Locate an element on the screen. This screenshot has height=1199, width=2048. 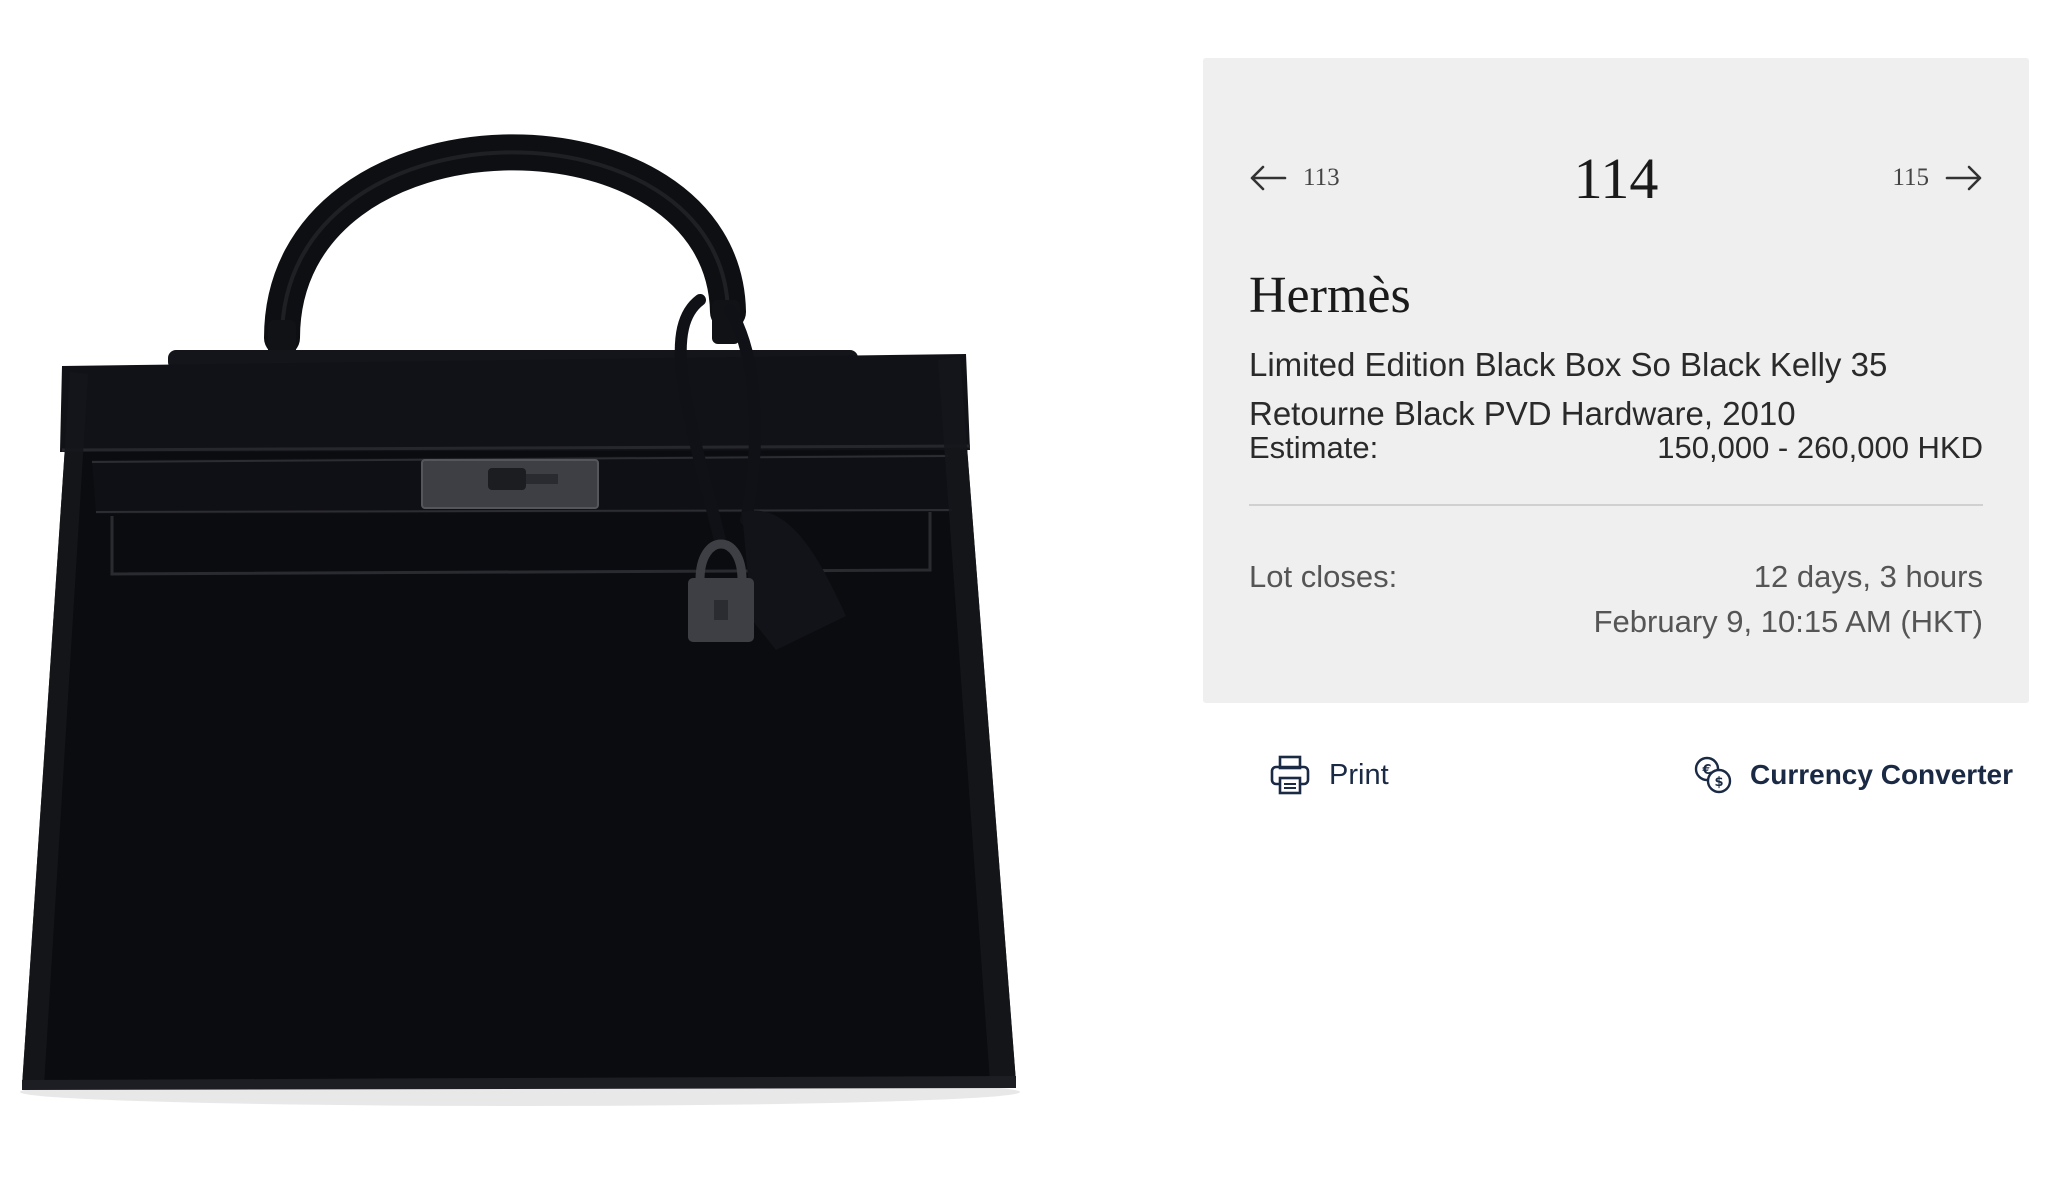
print-label: Print is located at coordinates (1359, 774).